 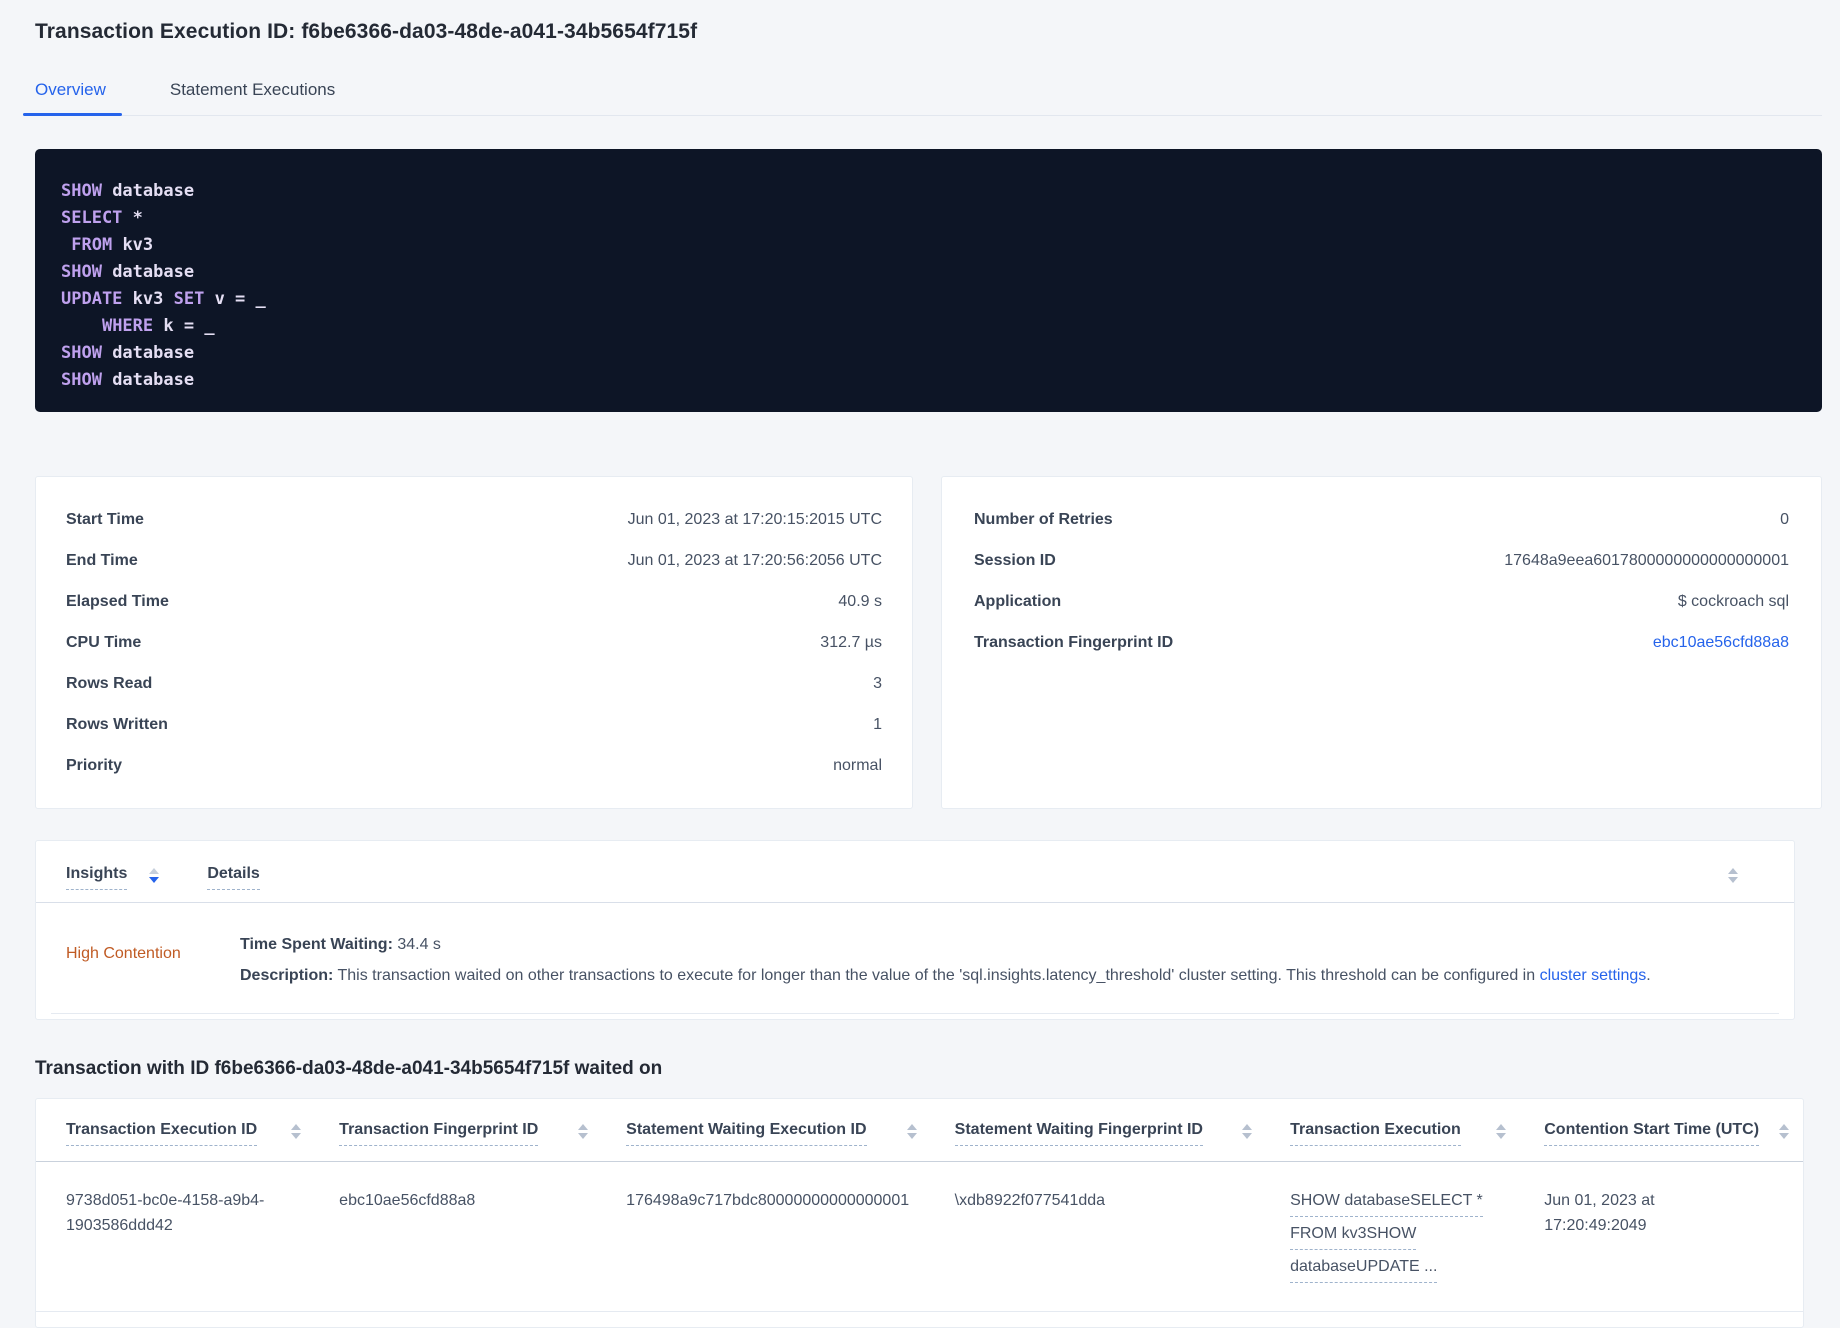 I want to click on transaction-execution-link-line: FROM kv3SHOW, so click(x=1353, y=1235).